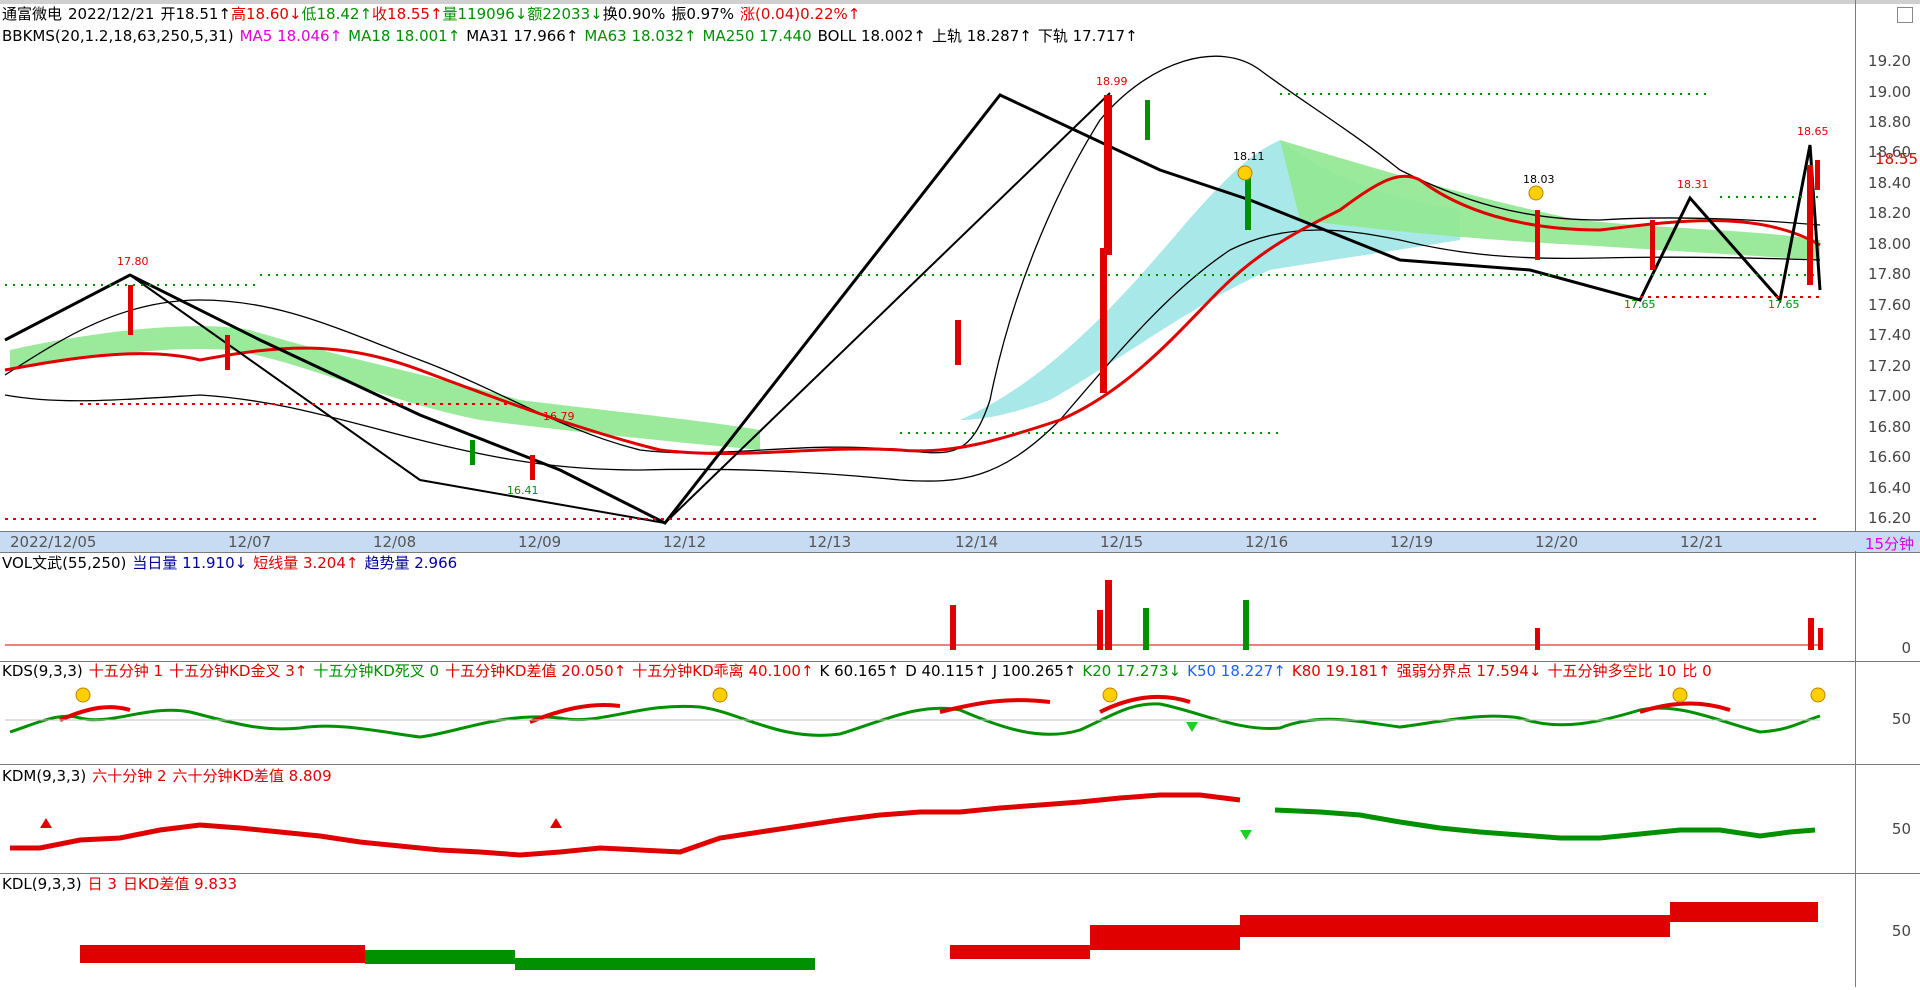 The image size is (1920, 990). I want to click on date-label: 12/19, so click(1412, 542).